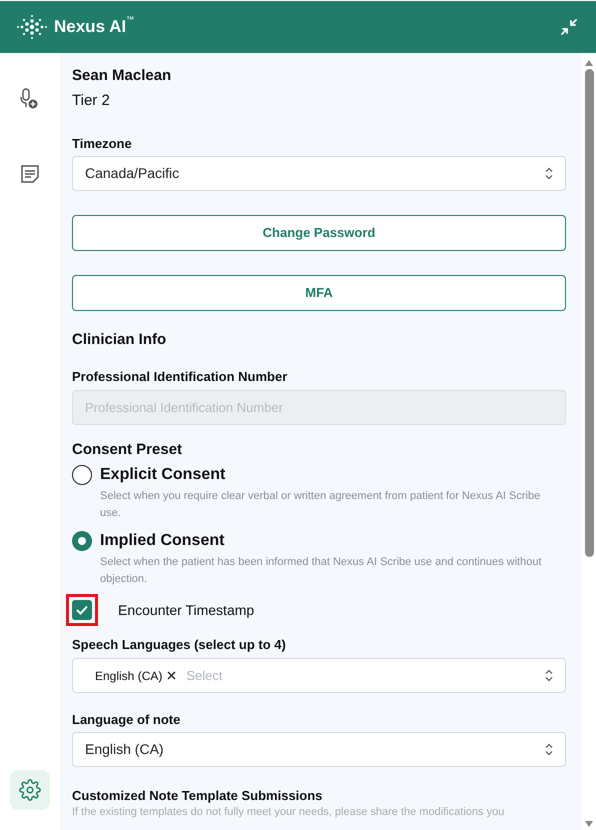  Describe the element at coordinates (589, 824) in the screenshot. I see `scroll-down-icon` at that location.